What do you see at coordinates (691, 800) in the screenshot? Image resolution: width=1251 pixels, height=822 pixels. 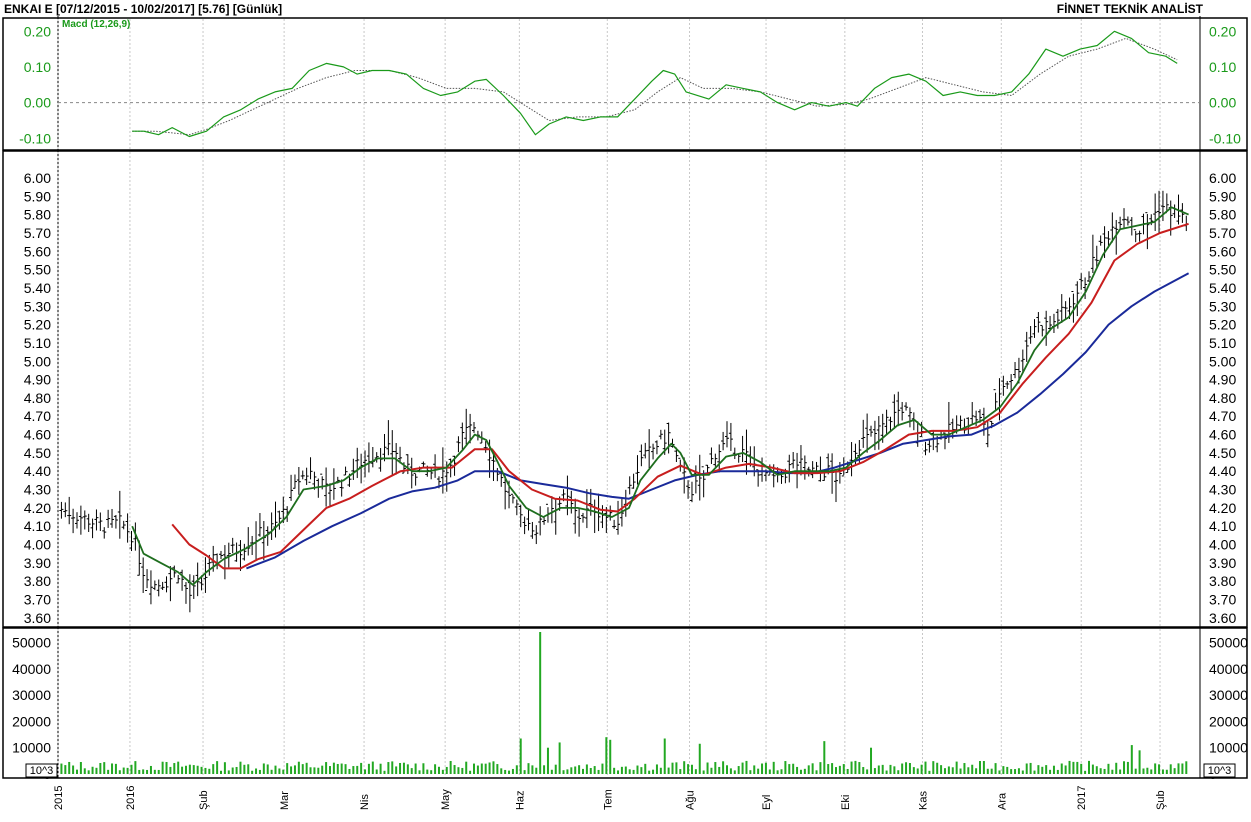 I see `x-axis-label: Ağu` at bounding box center [691, 800].